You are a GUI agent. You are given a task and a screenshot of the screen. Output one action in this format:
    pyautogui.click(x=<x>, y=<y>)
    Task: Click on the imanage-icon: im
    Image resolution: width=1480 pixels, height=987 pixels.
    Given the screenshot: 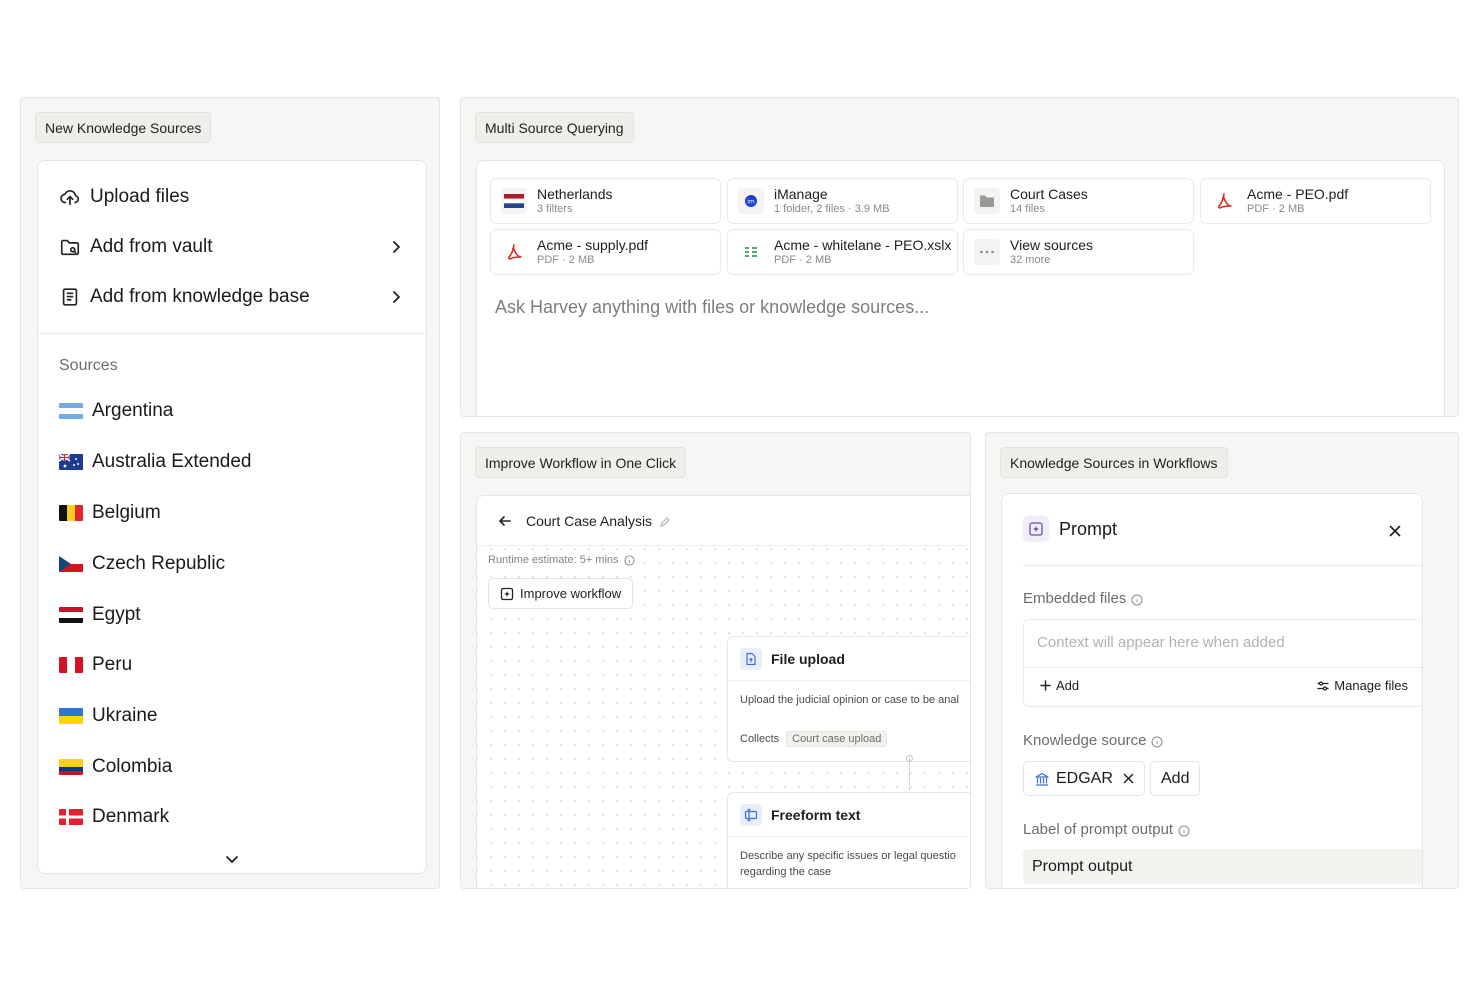 What is the action you would take?
    pyautogui.click(x=751, y=201)
    